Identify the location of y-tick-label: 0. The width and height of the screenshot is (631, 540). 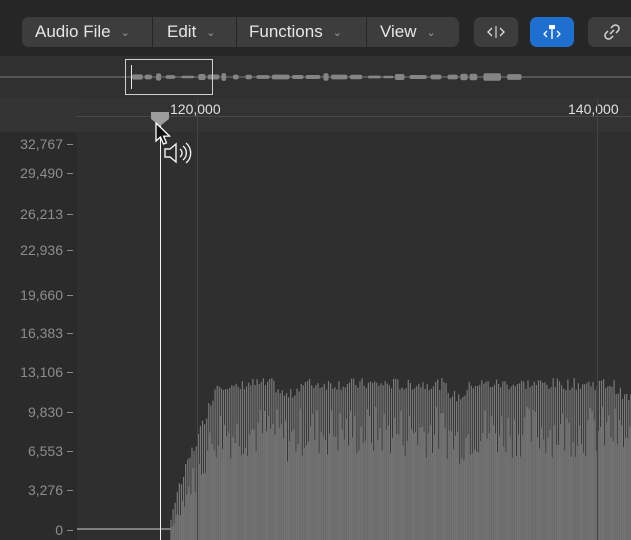
(64, 530).